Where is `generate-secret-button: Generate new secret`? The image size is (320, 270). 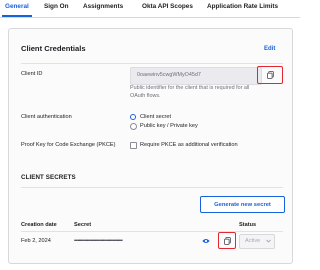
generate-secret-button: Generate new secret is located at coordinates (242, 204).